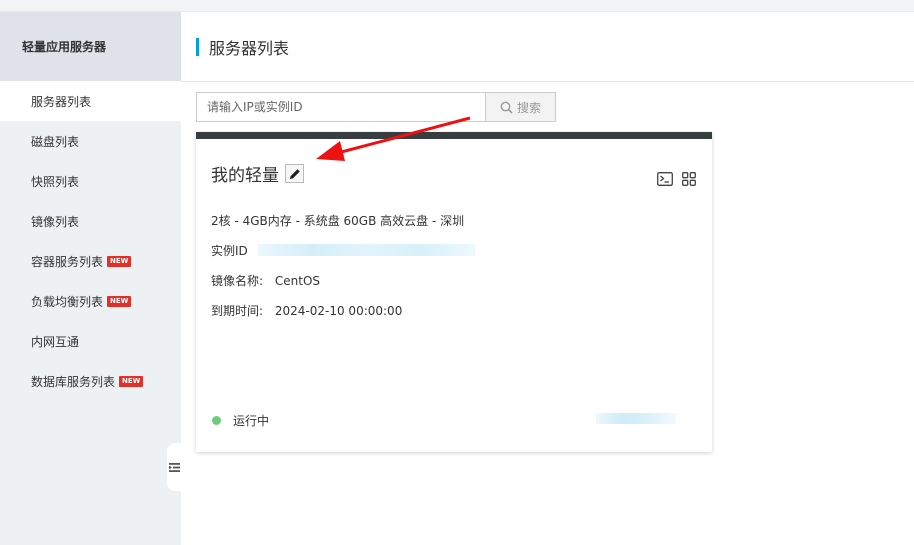  I want to click on image-value: CentOS, so click(297, 281).